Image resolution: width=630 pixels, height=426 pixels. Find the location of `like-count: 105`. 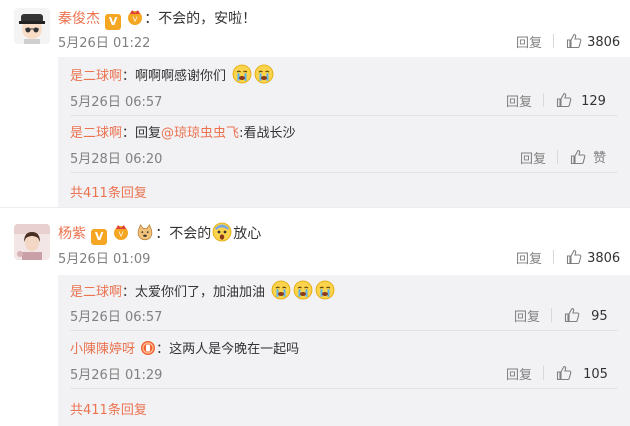

like-count: 105 is located at coordinates (595, 374).